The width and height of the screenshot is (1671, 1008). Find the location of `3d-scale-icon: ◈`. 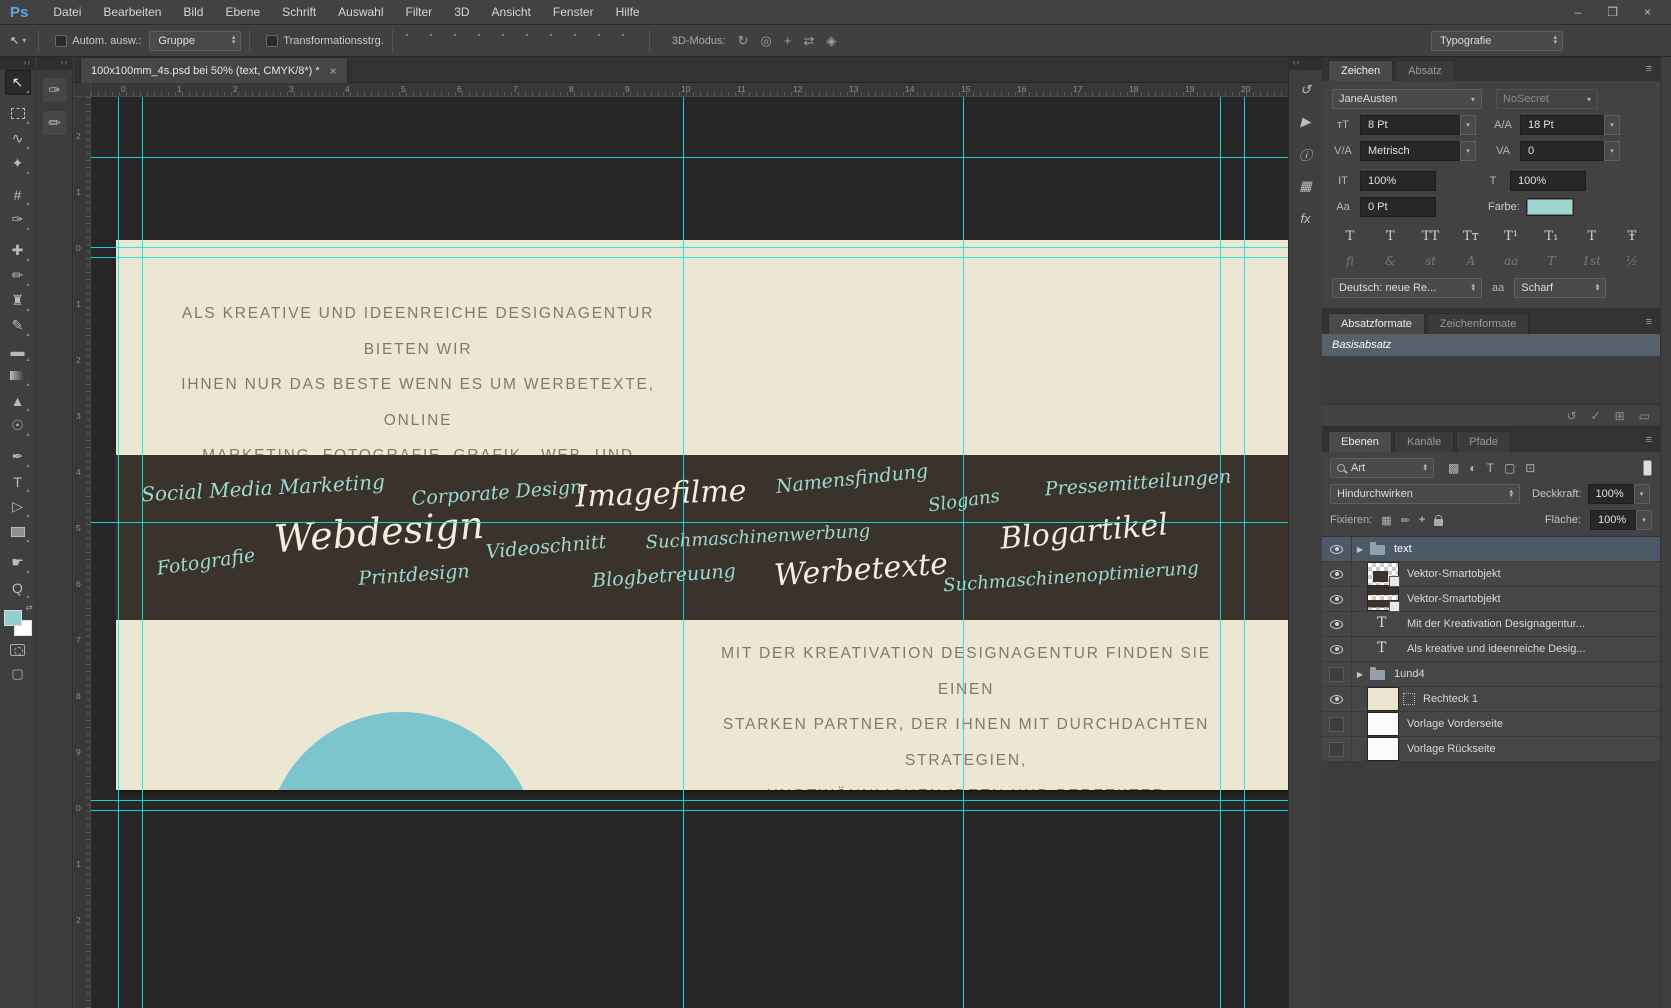

3d-scale-icon: ◈ is located at coordinates (831, 41).